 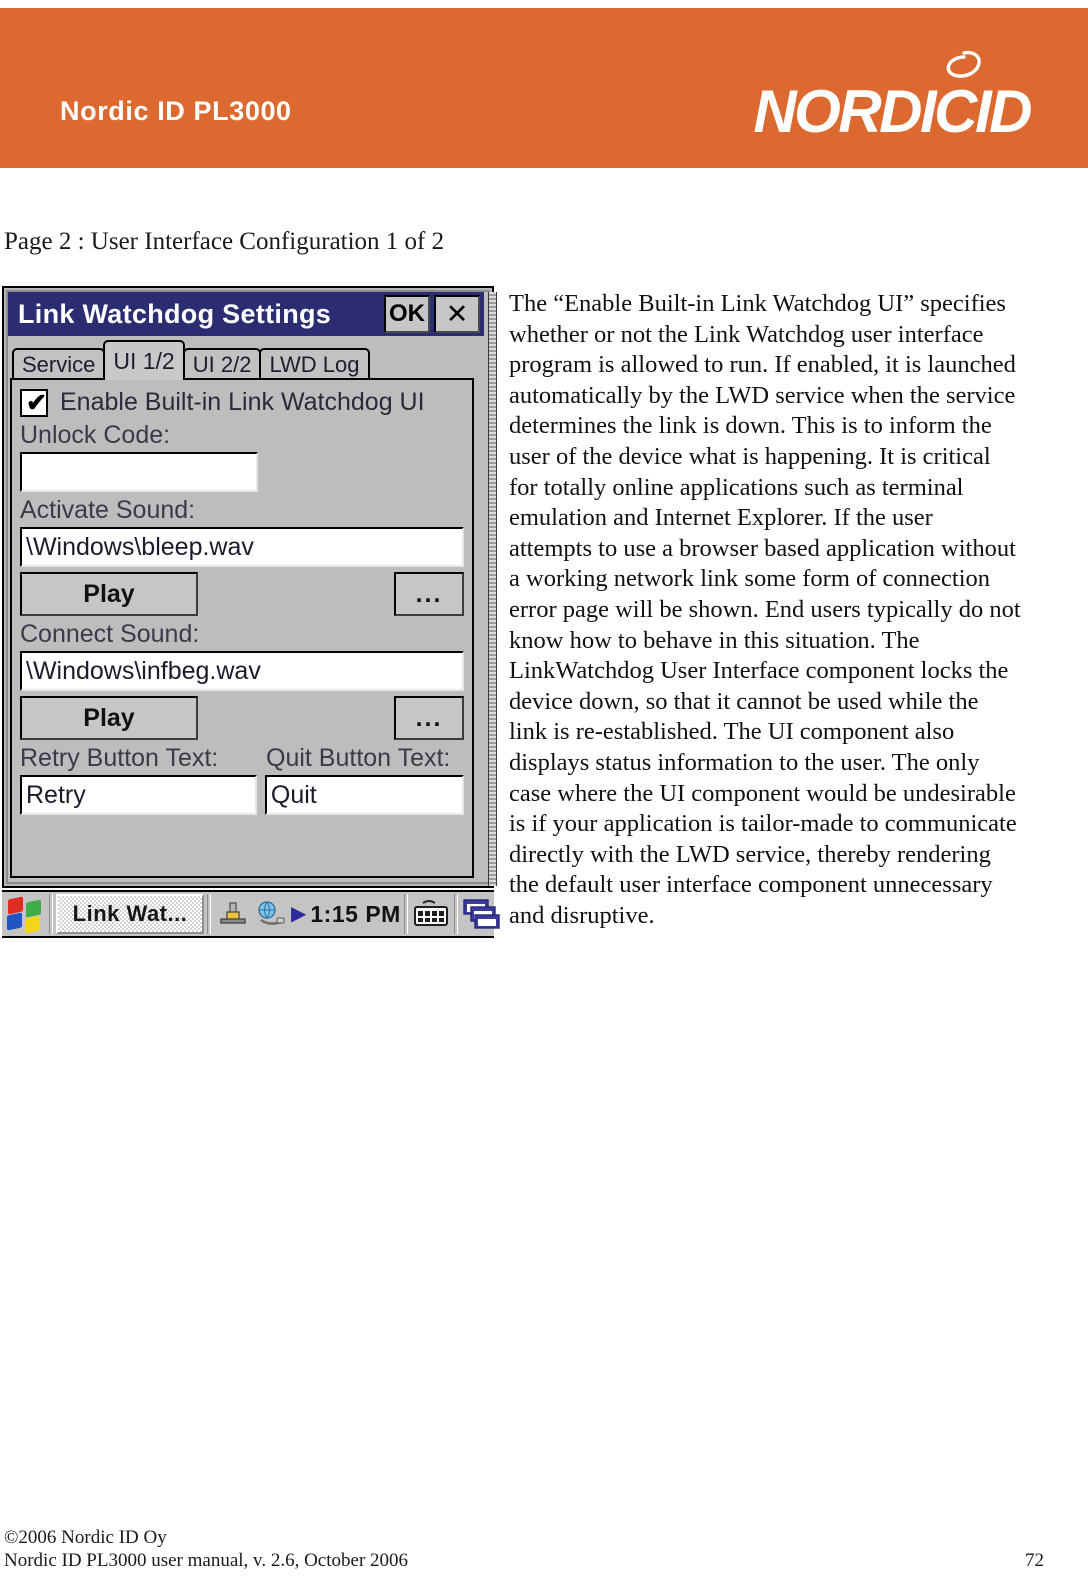 I want to click on connect-sound-play-button: Play, so click(x=109, y=718).